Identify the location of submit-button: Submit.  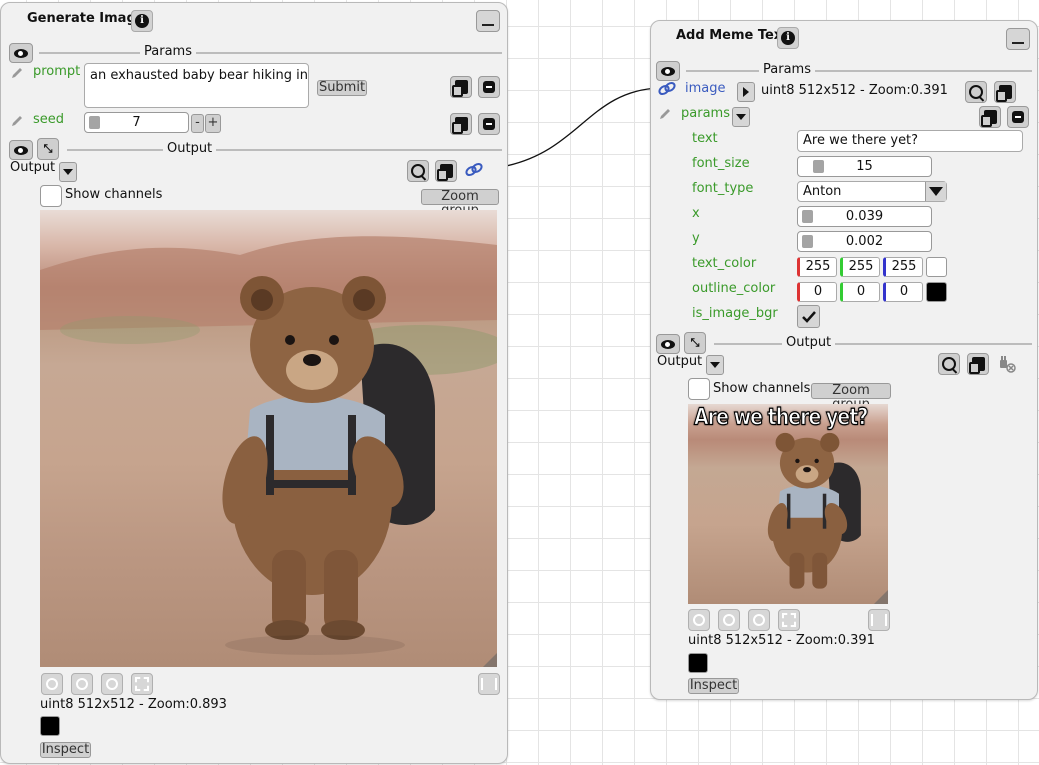
(342, 88).